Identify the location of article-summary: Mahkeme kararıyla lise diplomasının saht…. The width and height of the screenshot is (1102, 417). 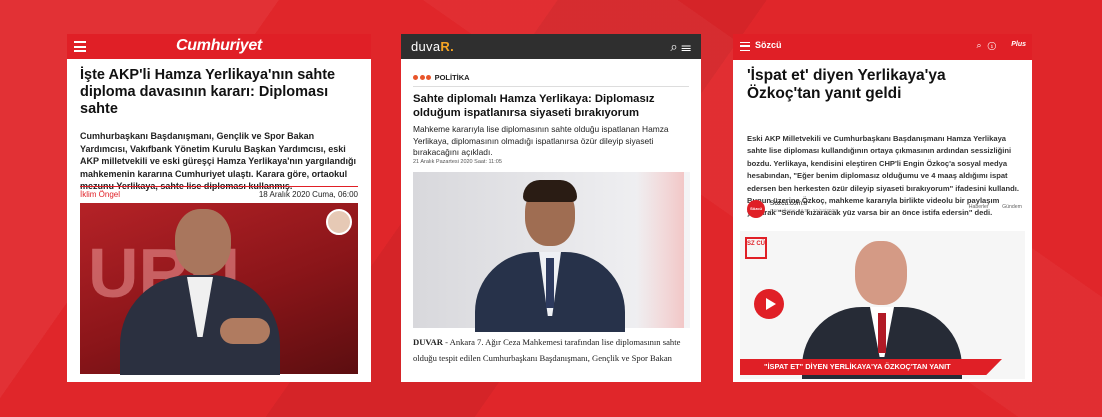
(541, 140).